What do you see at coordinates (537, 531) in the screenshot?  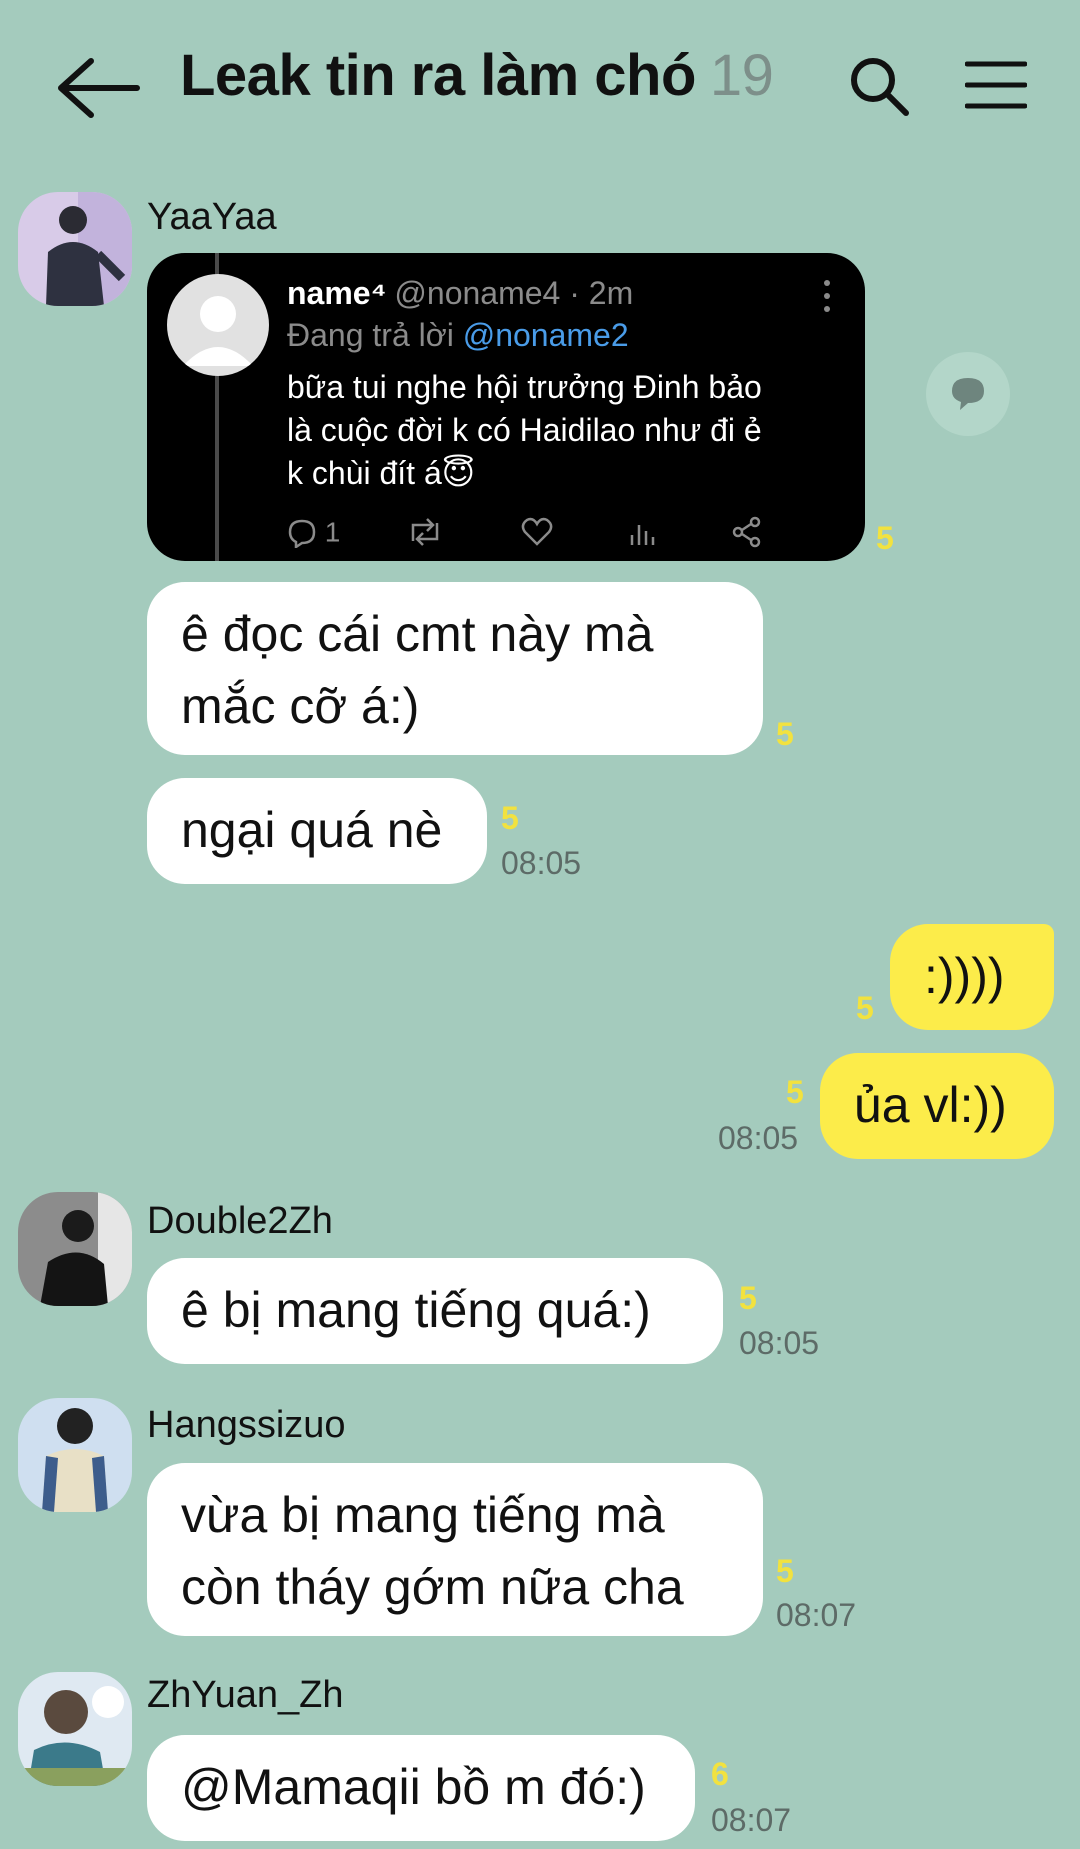 I see `heart-icon` at bounding box center [537, 531].